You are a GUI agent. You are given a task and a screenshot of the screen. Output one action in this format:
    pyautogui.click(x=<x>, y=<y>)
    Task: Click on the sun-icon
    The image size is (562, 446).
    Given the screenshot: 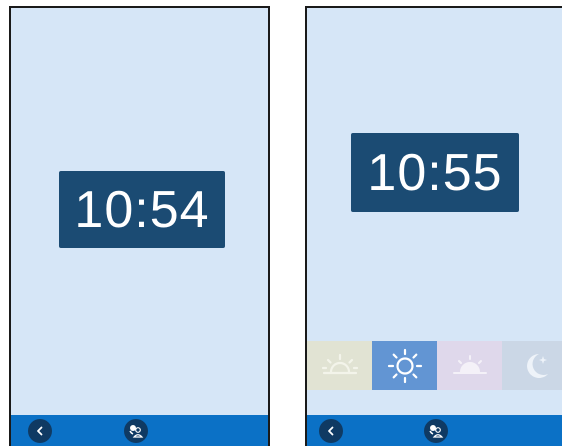 What is the action you would take?
    pyautogui.click(x=404, y=365)
    